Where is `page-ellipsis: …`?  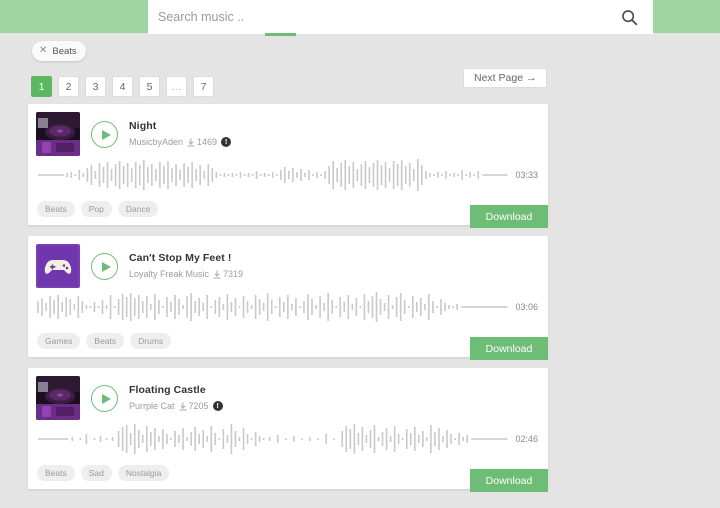 page-ellipsis: … is located at coordinates (176, 86).